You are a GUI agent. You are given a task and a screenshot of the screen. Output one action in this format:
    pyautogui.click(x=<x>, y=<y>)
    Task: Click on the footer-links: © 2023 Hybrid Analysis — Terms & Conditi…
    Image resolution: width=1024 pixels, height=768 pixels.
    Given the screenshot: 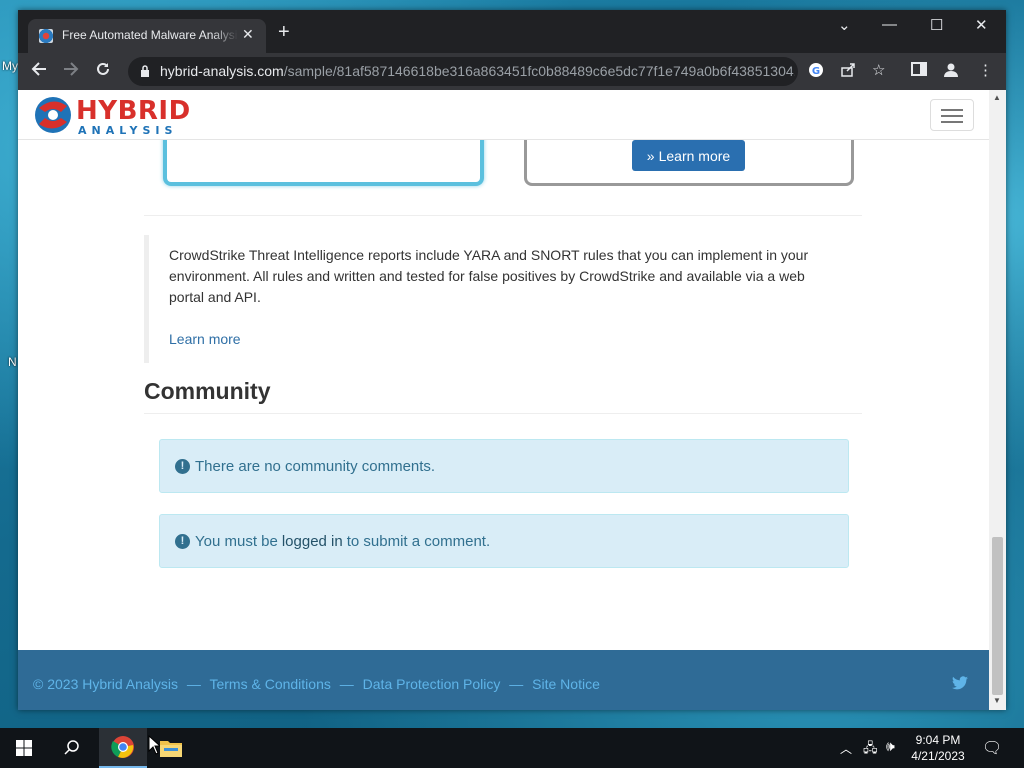 What is the action you would take?
    pyautogui.click(x=319, y=684)
    